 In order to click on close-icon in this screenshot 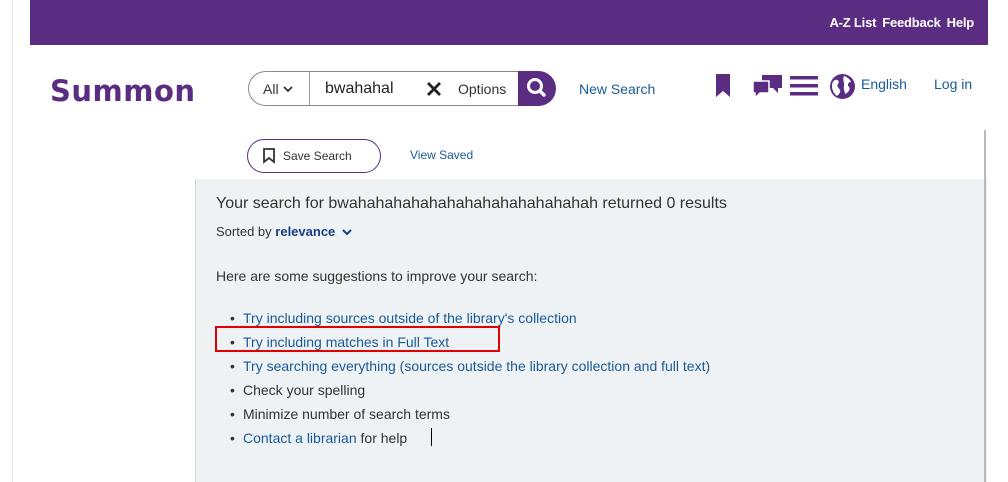, I will do `click(434, 89)`.